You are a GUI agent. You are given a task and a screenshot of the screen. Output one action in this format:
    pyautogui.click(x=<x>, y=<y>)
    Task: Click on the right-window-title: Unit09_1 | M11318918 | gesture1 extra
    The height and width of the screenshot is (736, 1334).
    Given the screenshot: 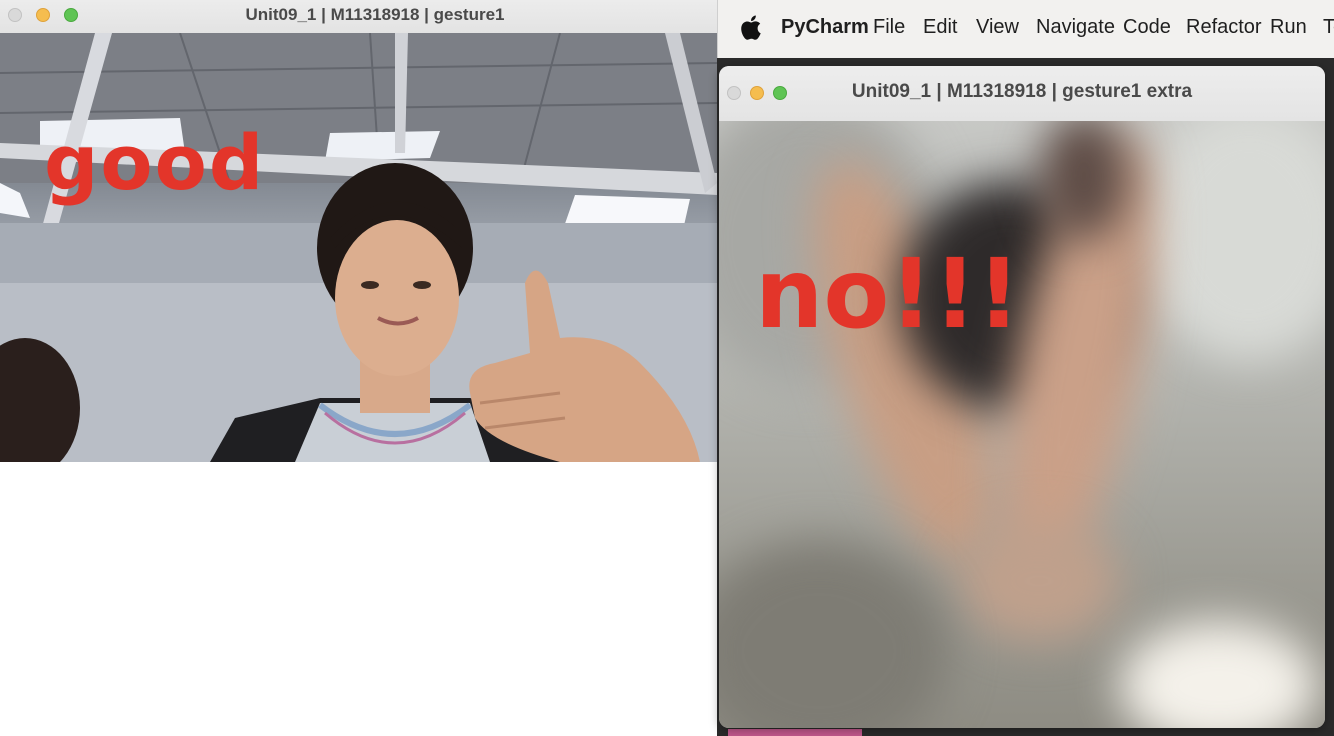 What is the action you would take?
    pyautogui.click(x=1022, y=91)
    